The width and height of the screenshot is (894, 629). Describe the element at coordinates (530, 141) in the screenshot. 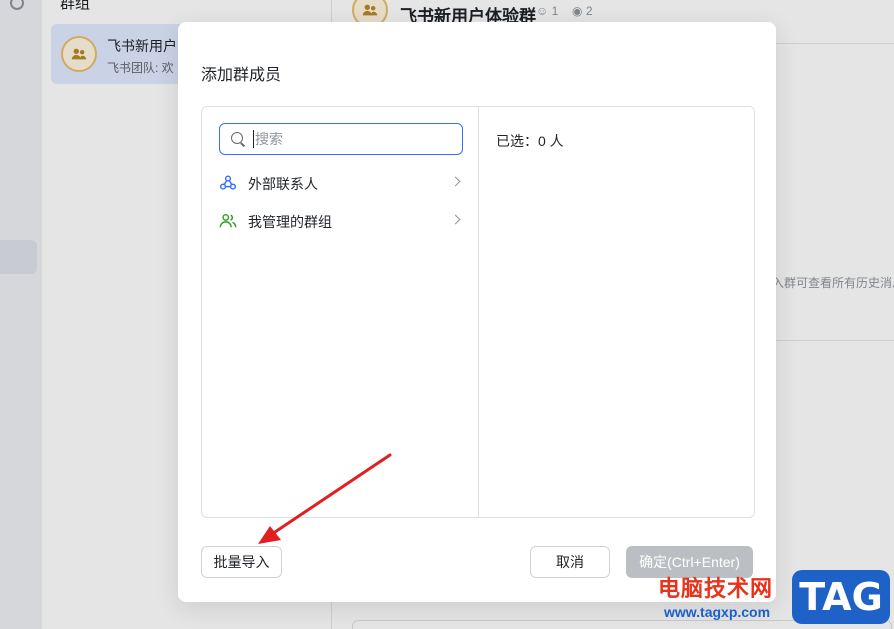

I see `selected-count: 已选：0 人` at that location.